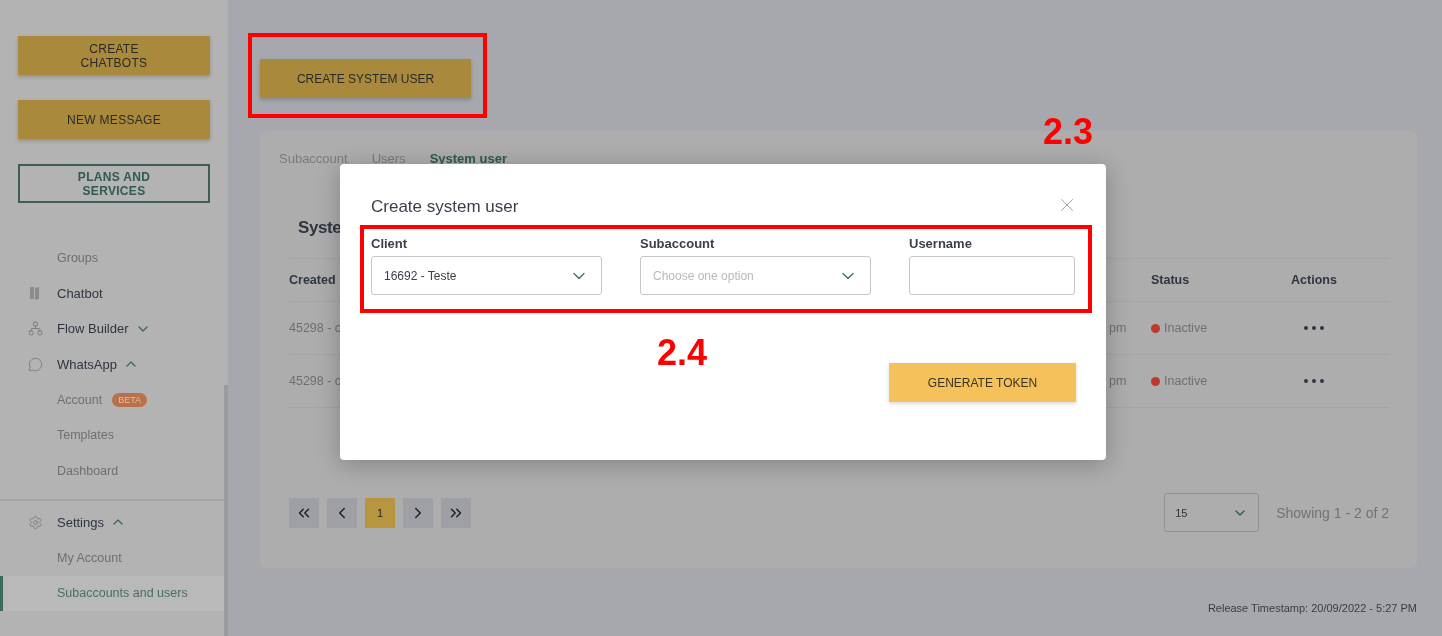 The image size is (1442, 636). Describe the element at coordinates (114, 55) in the screenshot. I see `sidebar-button: CREATE CHATBOTS` at that location.